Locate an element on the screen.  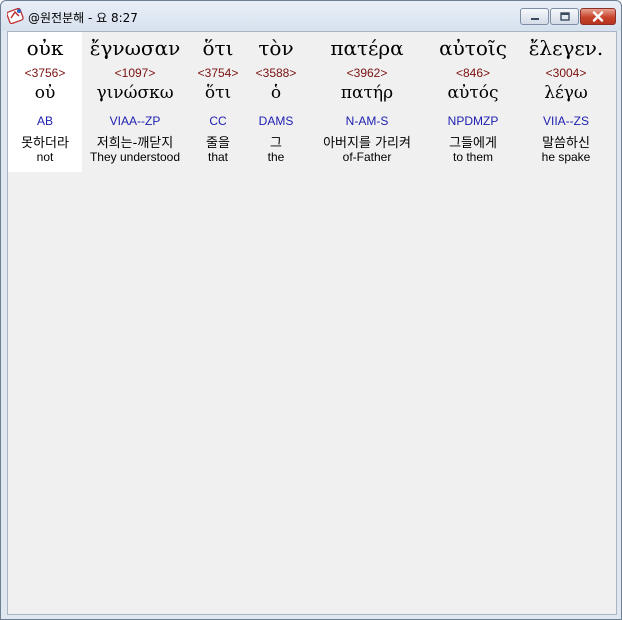
korean-gloss: 말씀하신 is located at coordinates (566, 143).